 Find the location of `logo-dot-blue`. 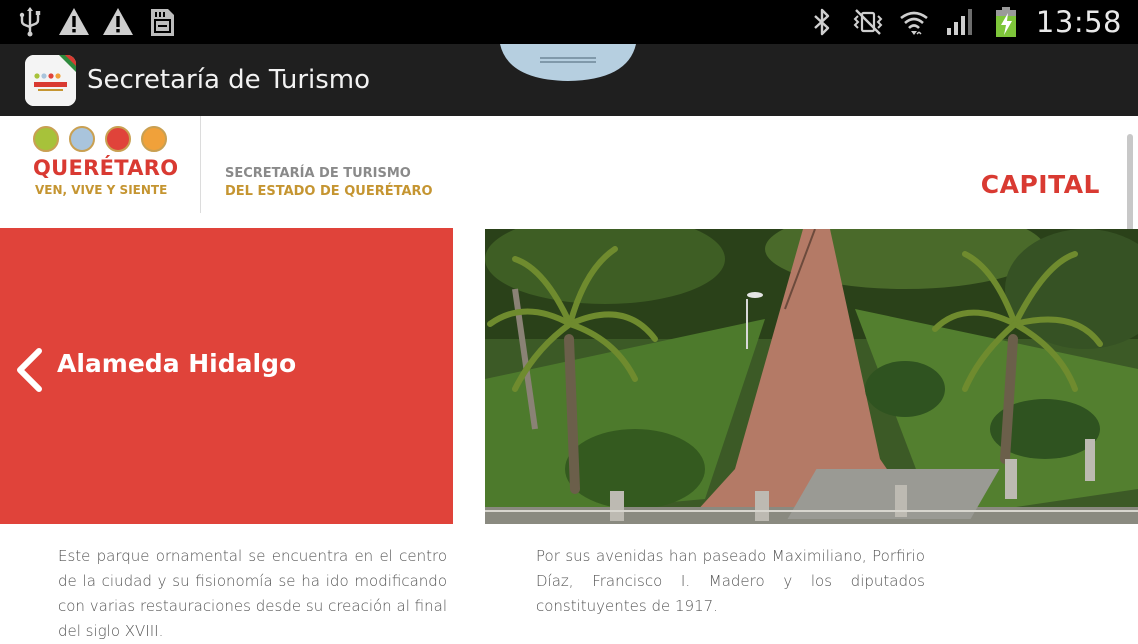

logo-dot-blue is located at coordinates (82, 139).